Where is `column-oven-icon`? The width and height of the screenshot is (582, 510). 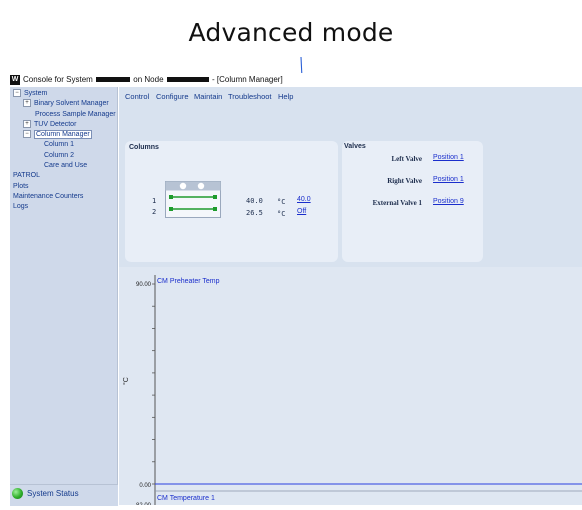 column-oven-icon is located at coordinates (193, 199).